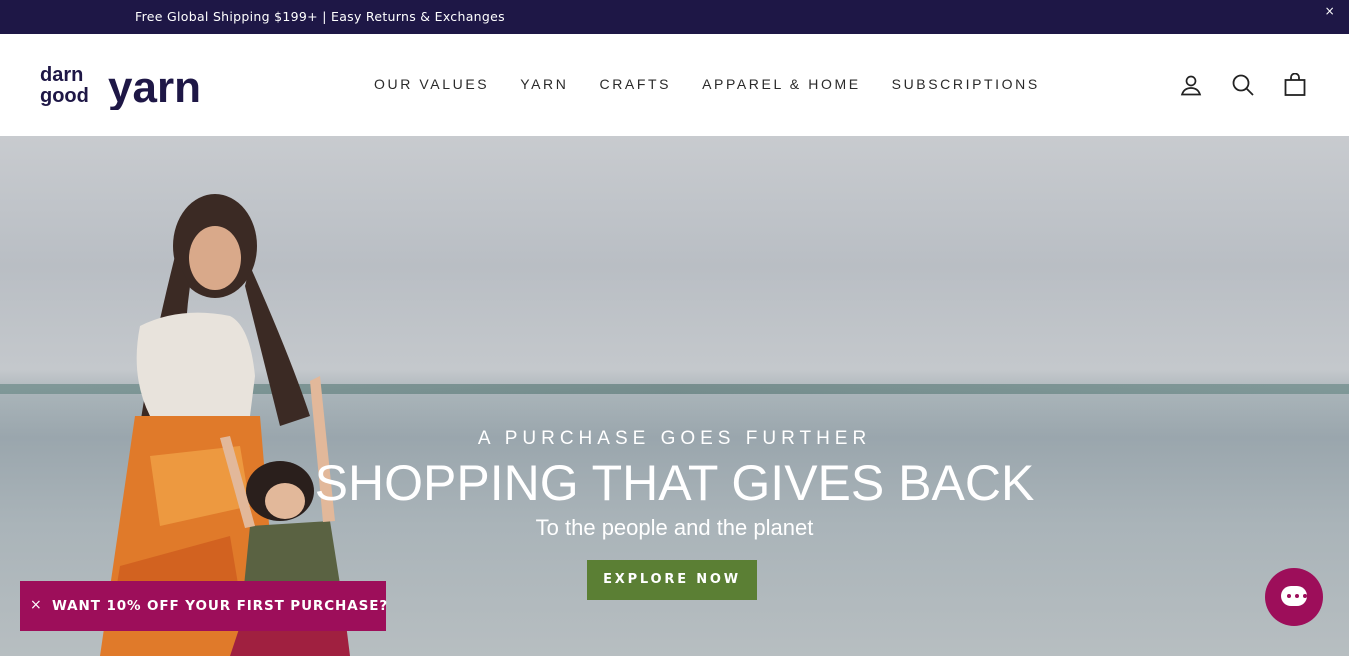  I want to click on brand-word: yarn, so click(154, 86).